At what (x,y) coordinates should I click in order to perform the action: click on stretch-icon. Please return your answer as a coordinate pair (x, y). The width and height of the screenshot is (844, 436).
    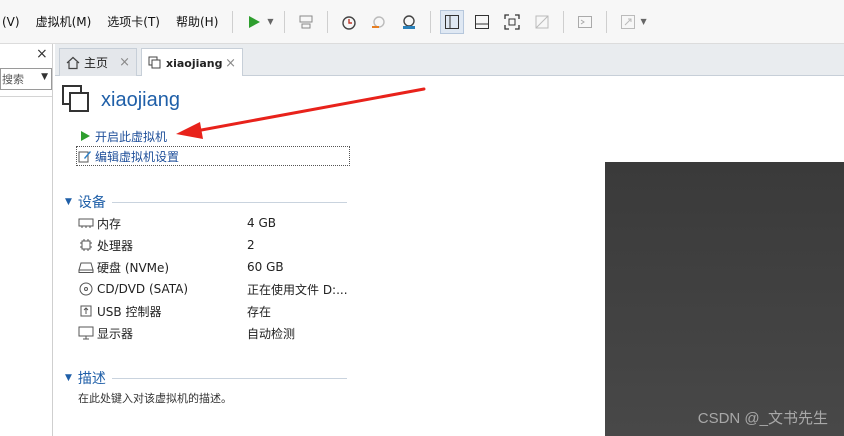
    Looking at the image, I should click on (628, 22).